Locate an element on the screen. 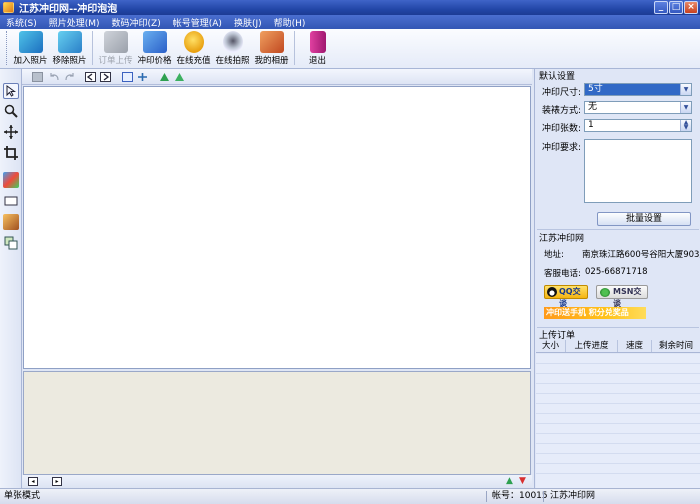 Image resolution: width=700 pixels, height=504 pixels. upload-table-body is located at coordinates (618, 421).